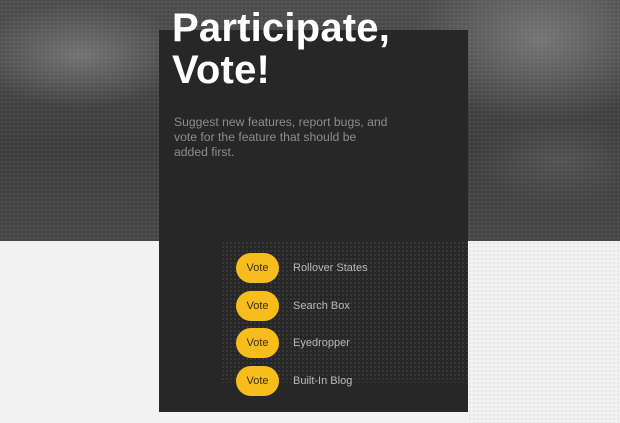 The height and width of the screenshot is (423, 620). Describe the element at coordinates (321, 305) in the screenshot. I see `feature-name-search-box: Search Box` at that location.